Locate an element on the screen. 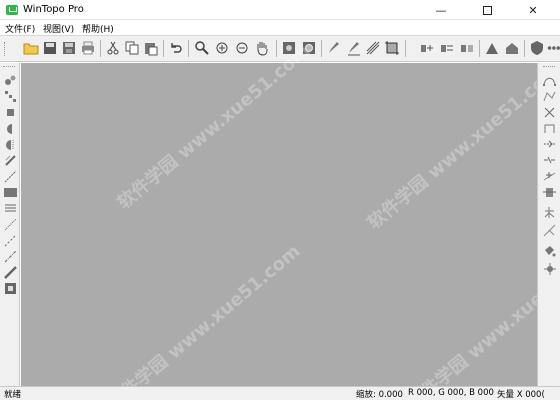 This screenshot has height=400, width=560. title-bar: WinTopo Pro — ✕ is located at coordinates (280, 10).